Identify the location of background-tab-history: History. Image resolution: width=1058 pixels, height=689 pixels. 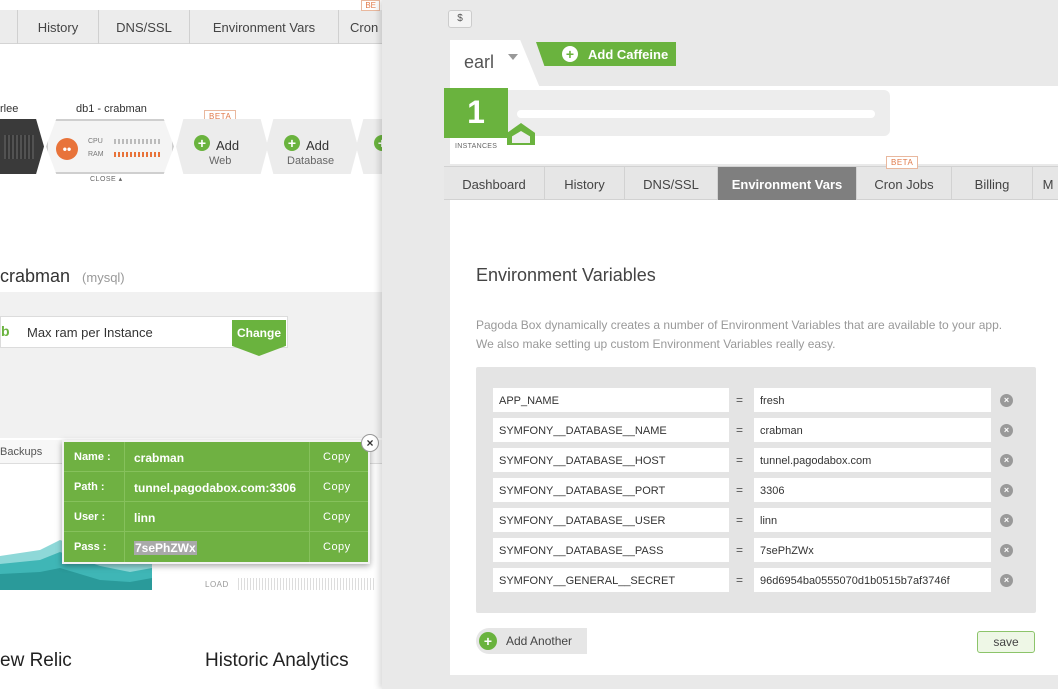
(58, 27).